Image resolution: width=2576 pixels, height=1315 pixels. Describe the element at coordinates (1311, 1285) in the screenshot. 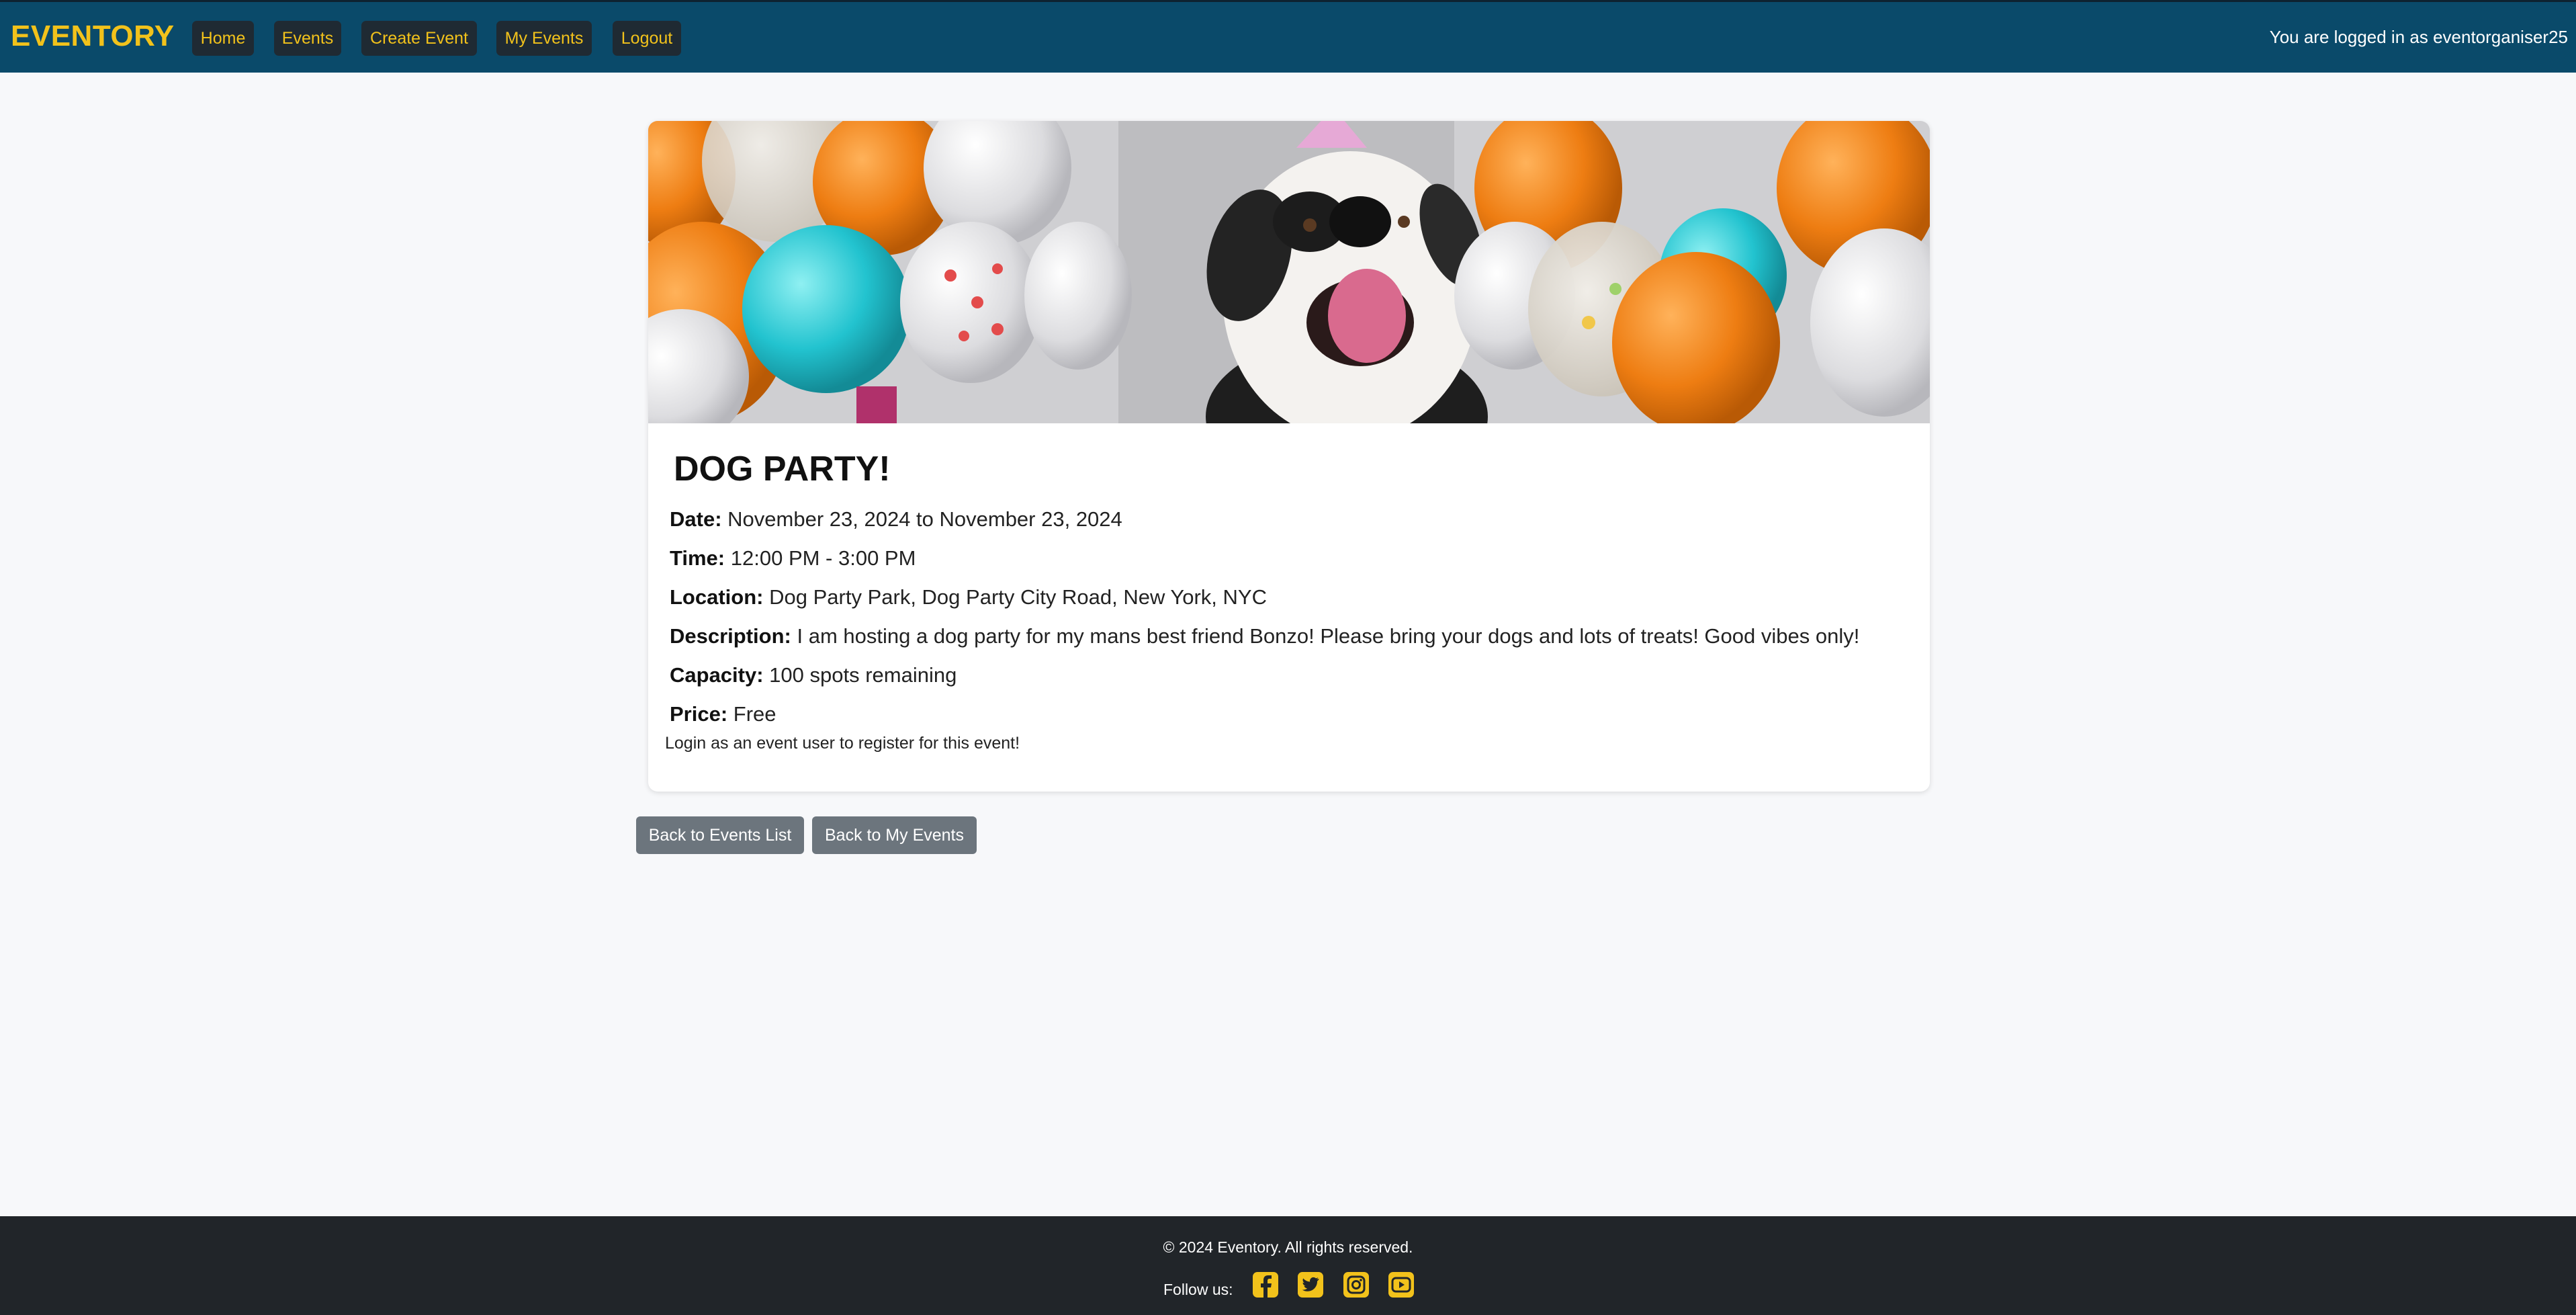

I see `twitter-icon` at that location.